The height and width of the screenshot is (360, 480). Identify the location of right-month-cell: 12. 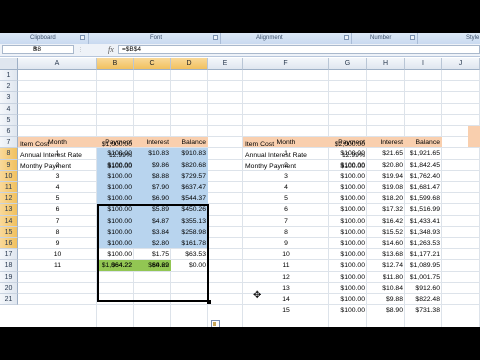
(286, 277).